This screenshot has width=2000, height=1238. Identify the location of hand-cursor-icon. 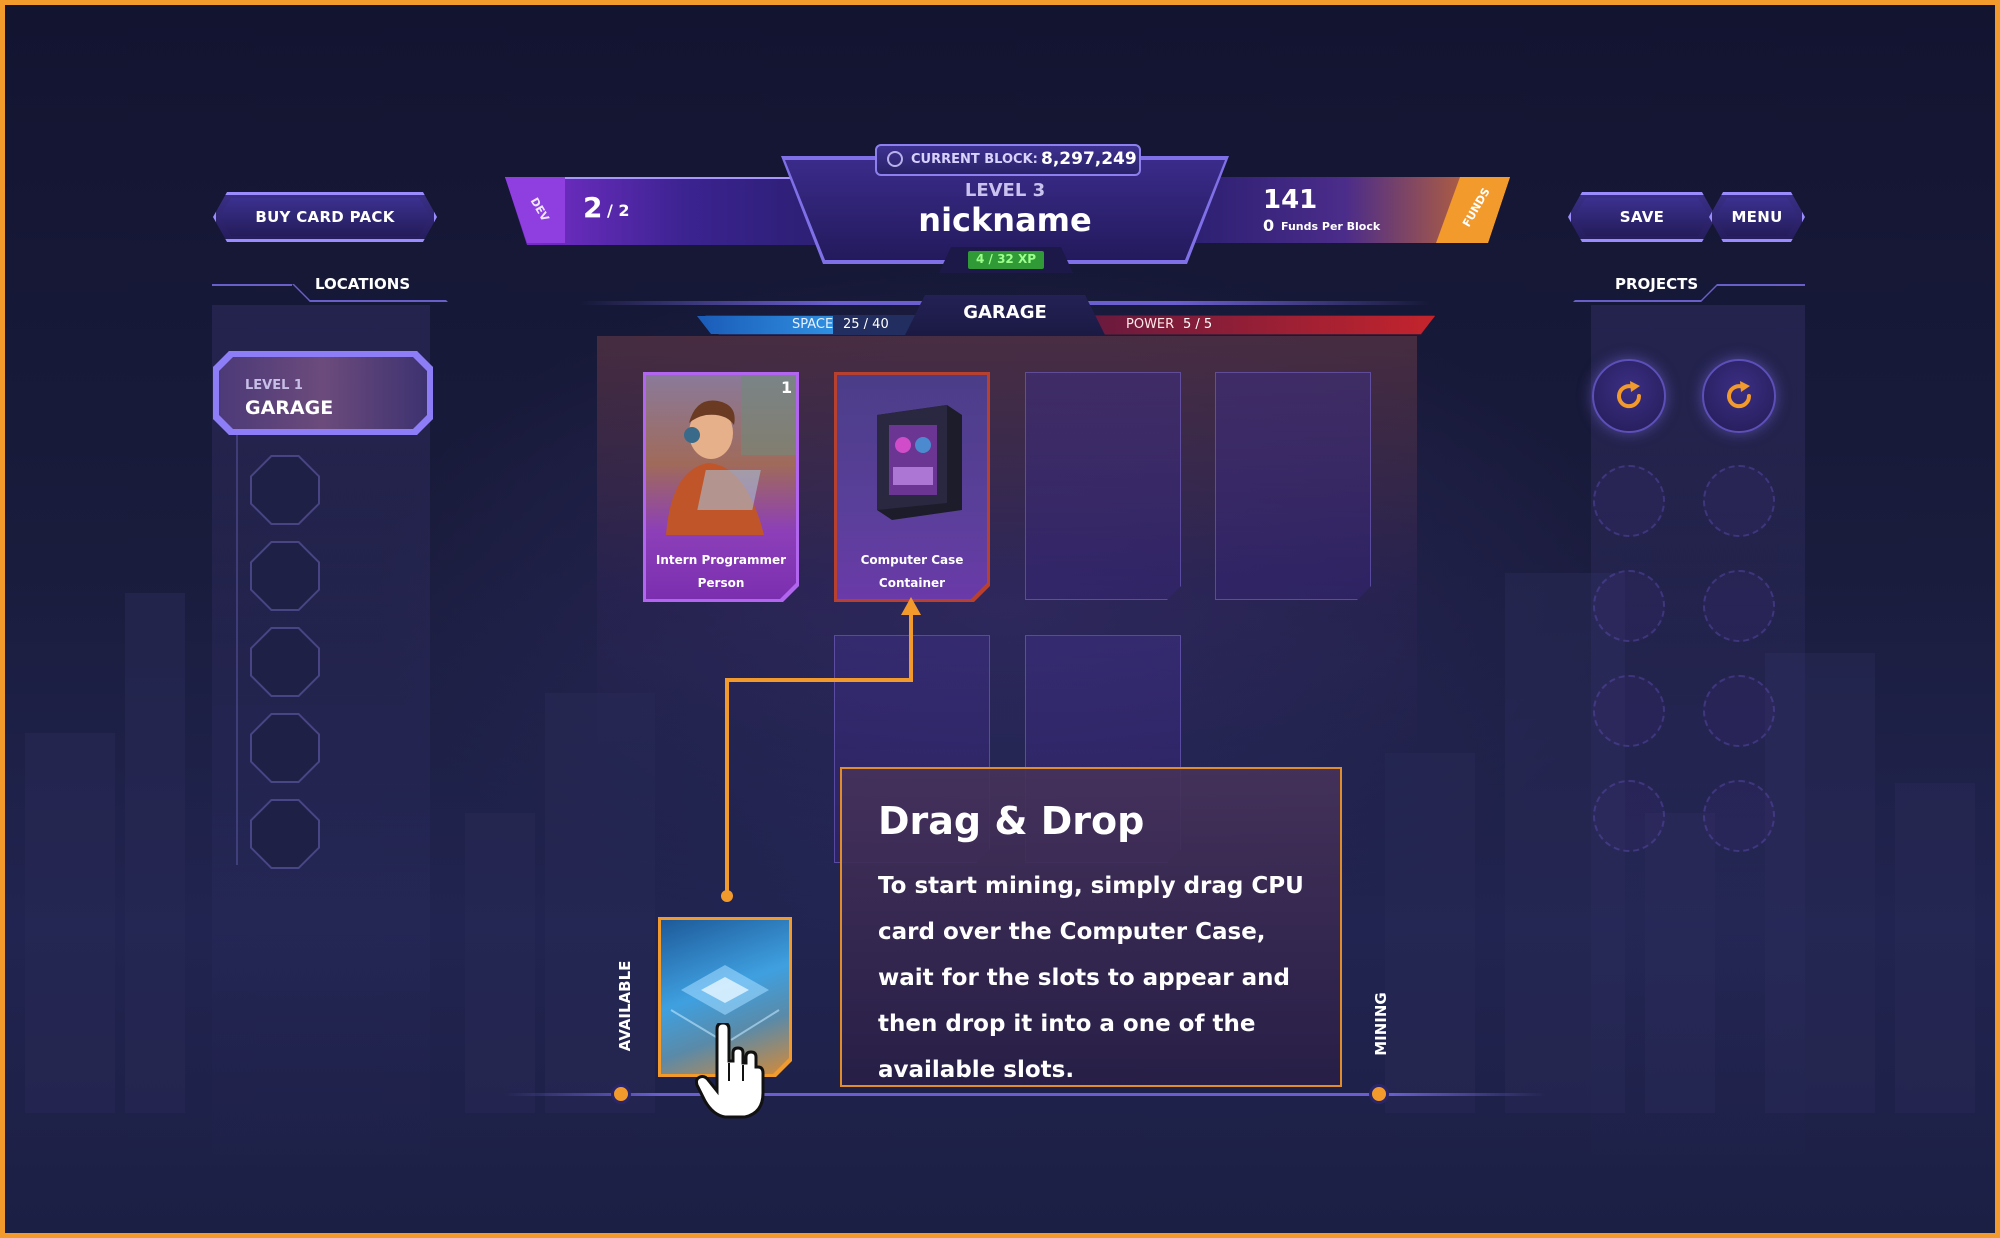
(730, 1071).